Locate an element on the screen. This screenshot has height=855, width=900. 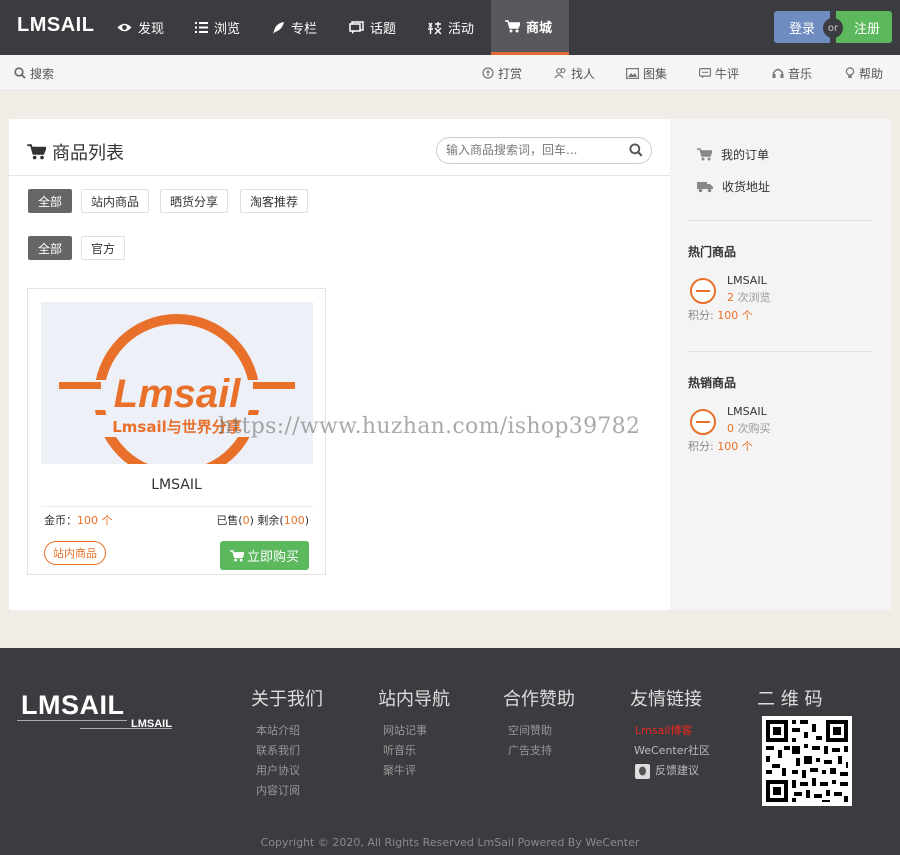
image-icon is located at coordinates (632, 73).